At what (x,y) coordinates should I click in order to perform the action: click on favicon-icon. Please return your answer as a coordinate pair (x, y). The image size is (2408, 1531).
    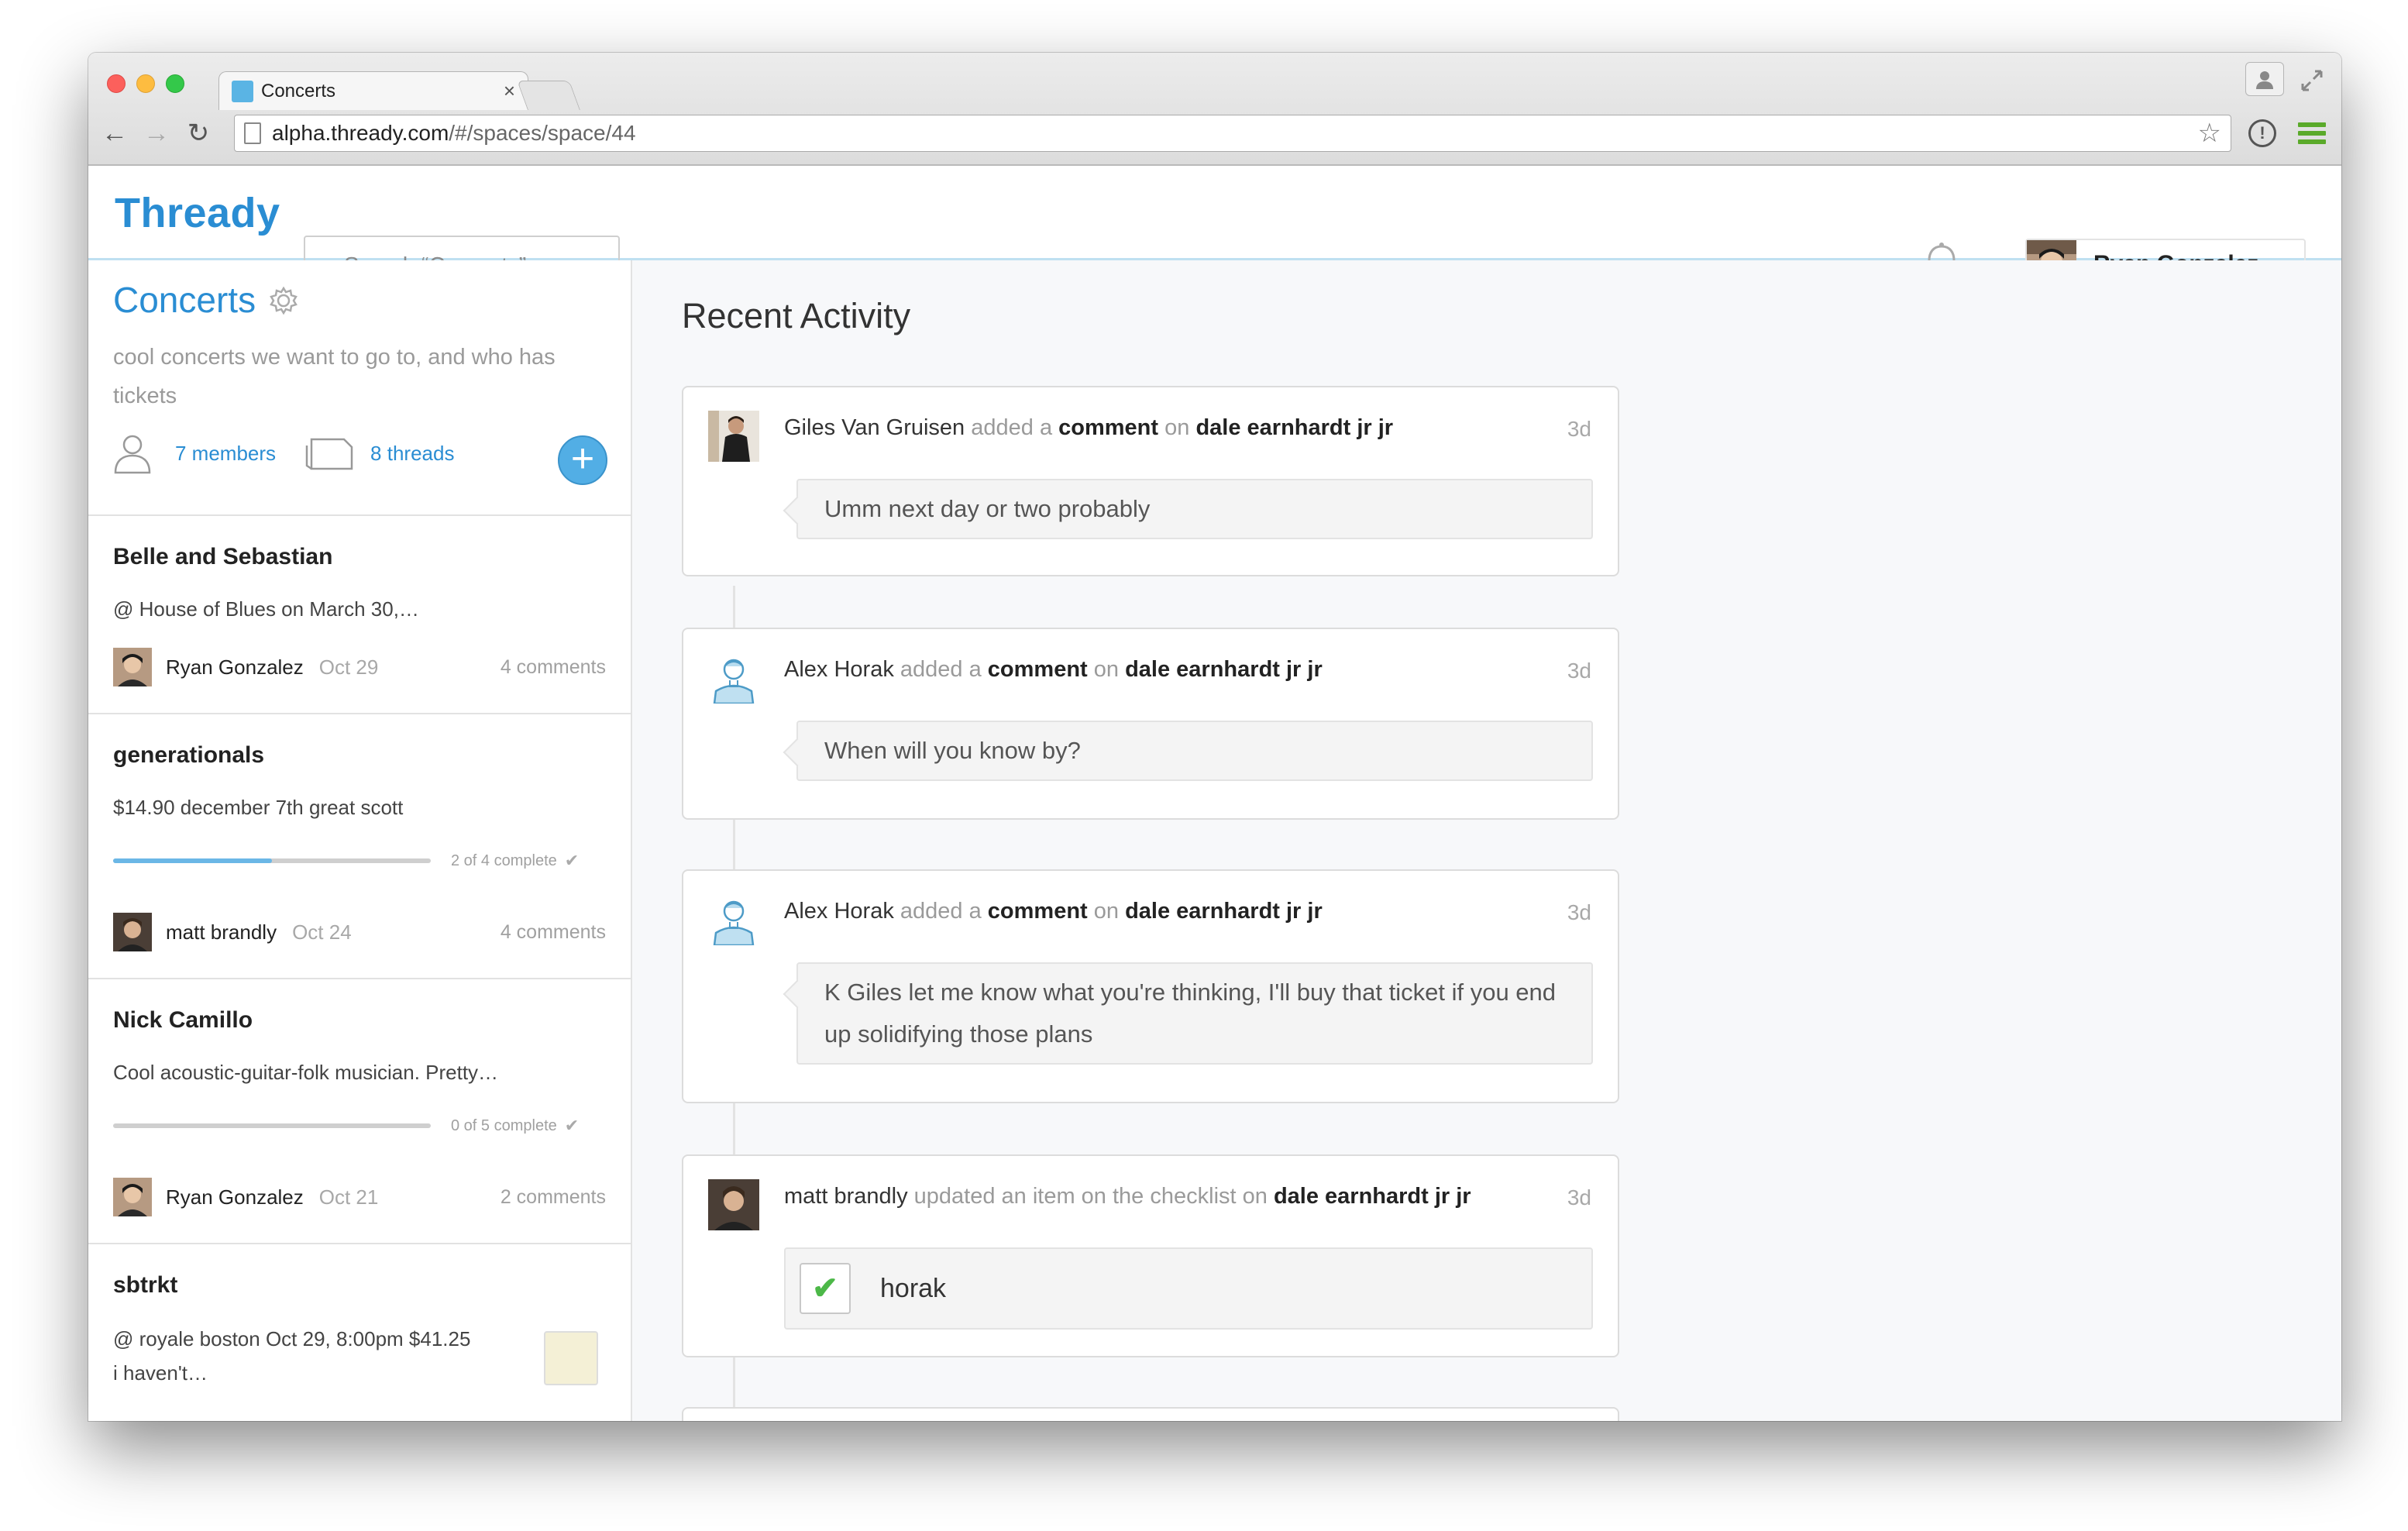
    Looking at the image, I should click on (242, 91).